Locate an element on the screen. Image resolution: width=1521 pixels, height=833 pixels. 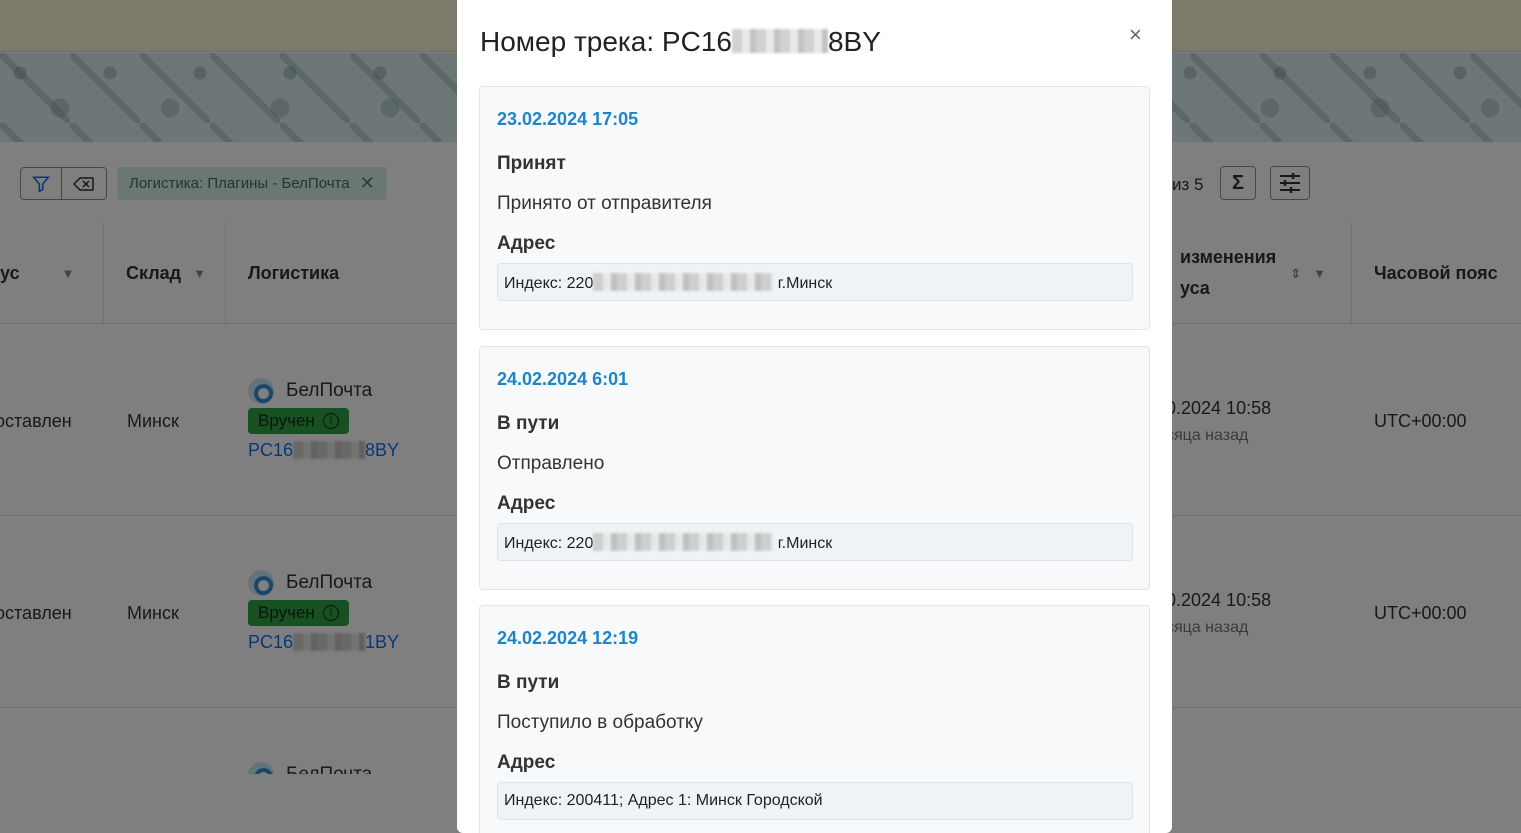
close-icon: × is located at coordinates (1135, 35).